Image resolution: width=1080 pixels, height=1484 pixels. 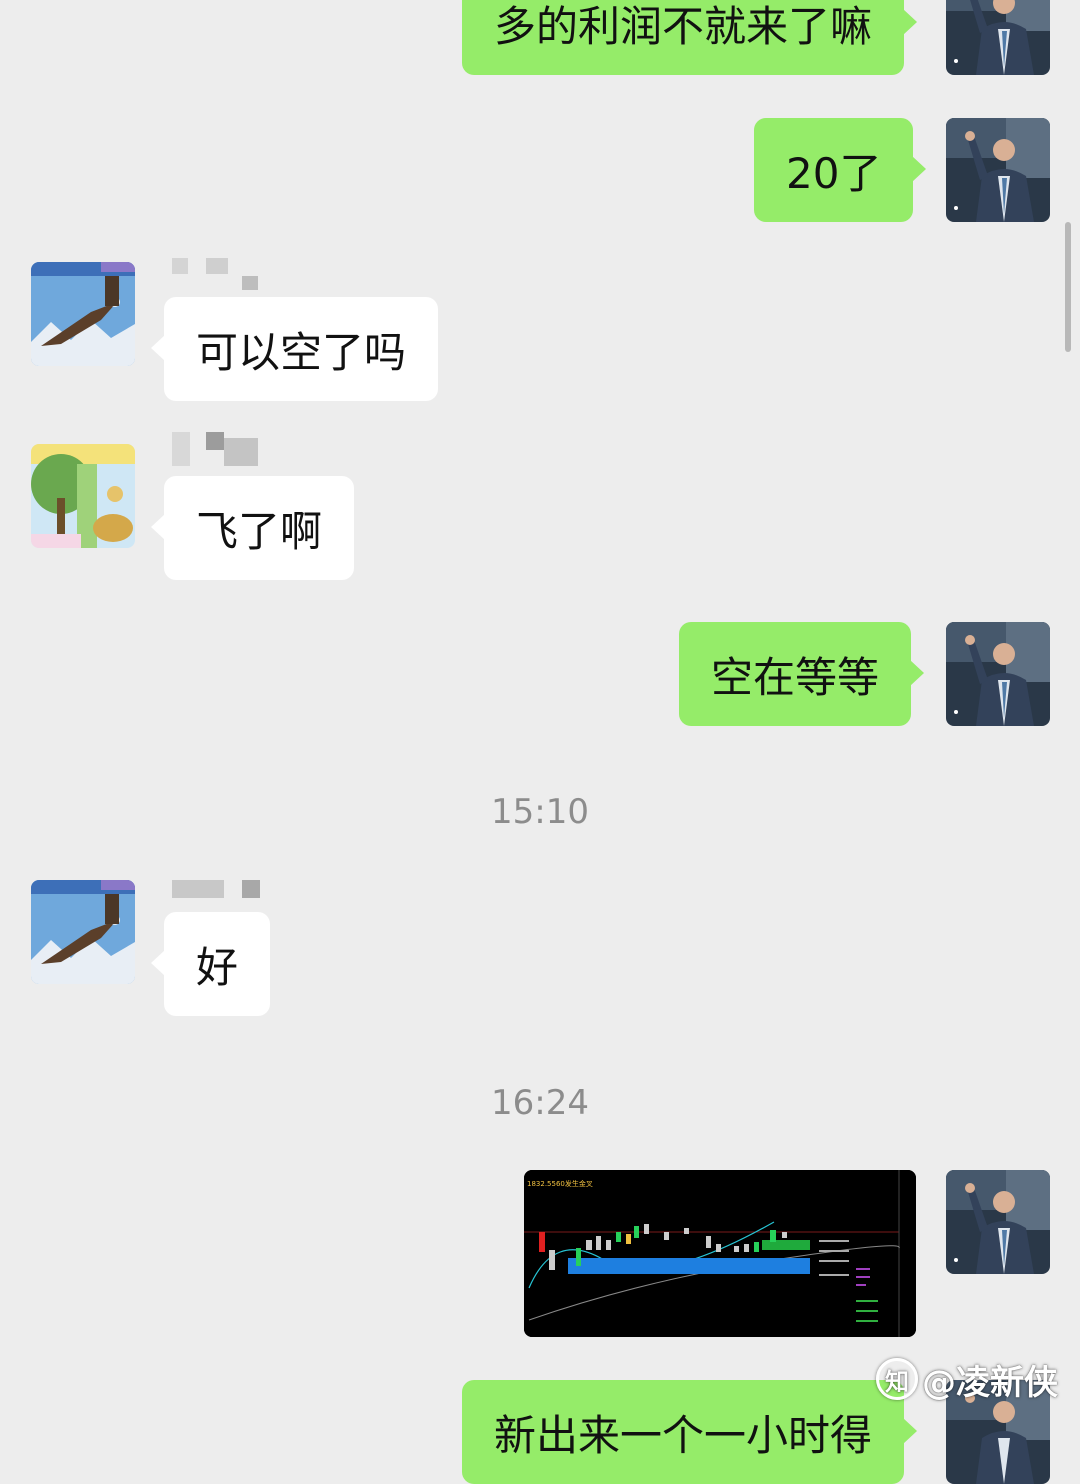 I want to click on message-bubble-sent: 空在等等, so click(x=802, y=674).